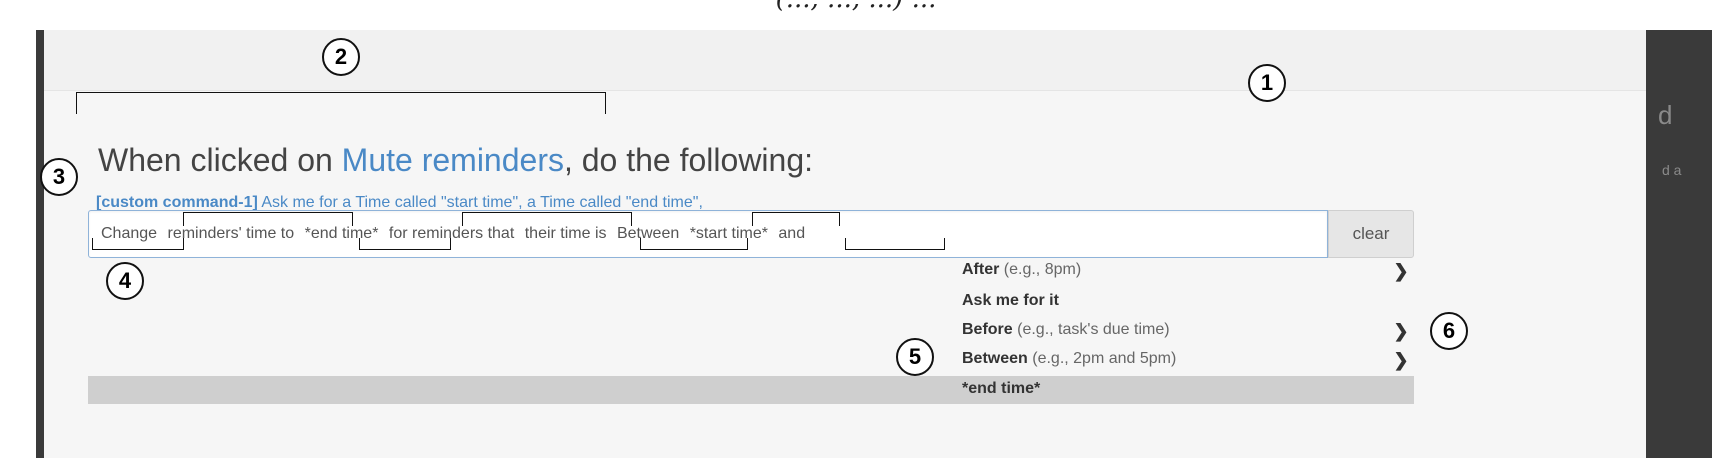 The image size is (1712, 458). I want to click on dropdown-item-ask: Ask me for it, so click(1188, 303).